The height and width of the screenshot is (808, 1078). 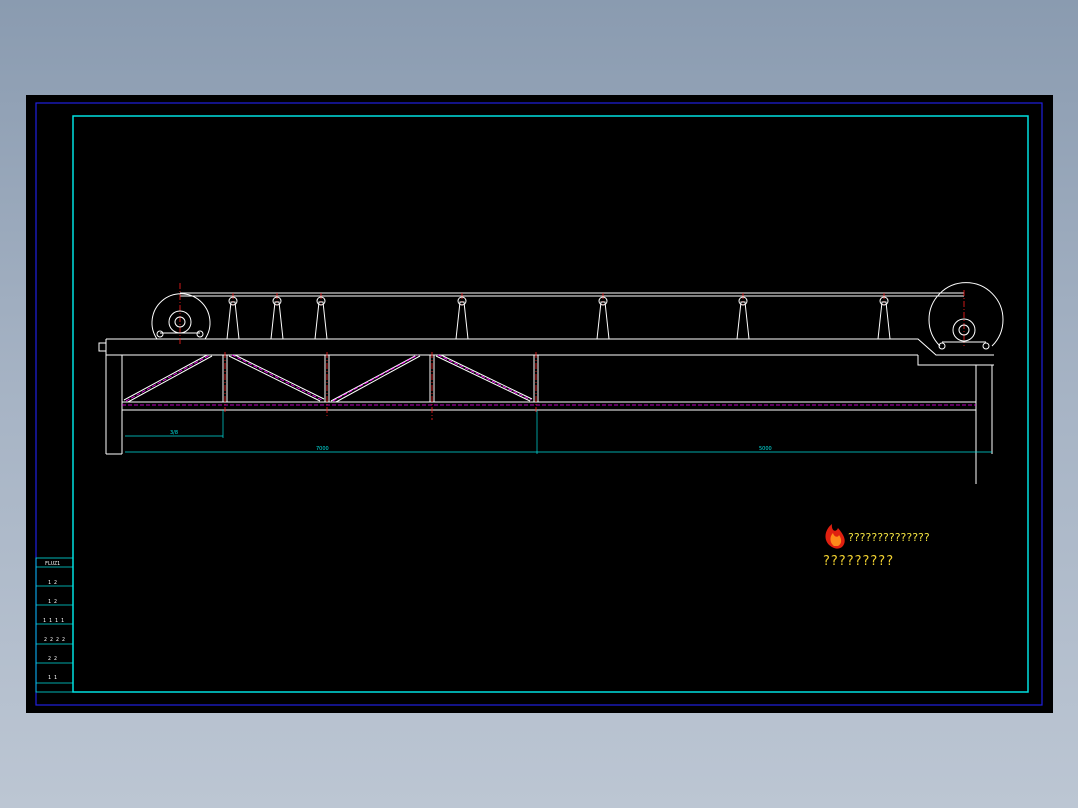 What do you see at coordinates (765, 449) in the screenshot?
I see `dimension-span-right: 5000` at bounding box center [765, 449].